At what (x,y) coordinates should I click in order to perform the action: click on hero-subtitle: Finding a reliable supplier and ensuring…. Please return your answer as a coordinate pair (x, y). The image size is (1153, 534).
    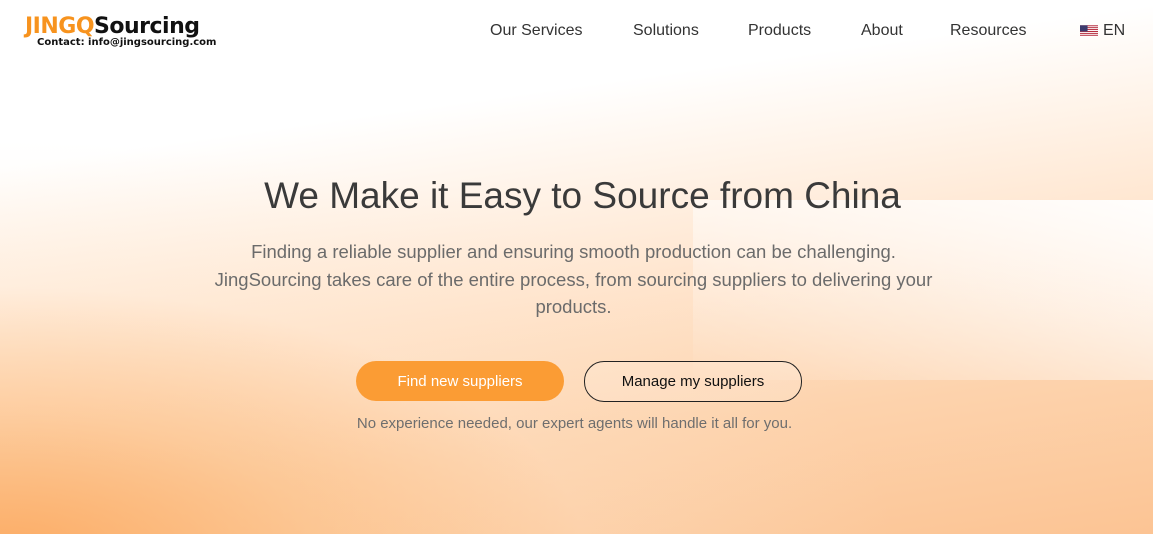
    Looking at the image, I should click on (573, 279).